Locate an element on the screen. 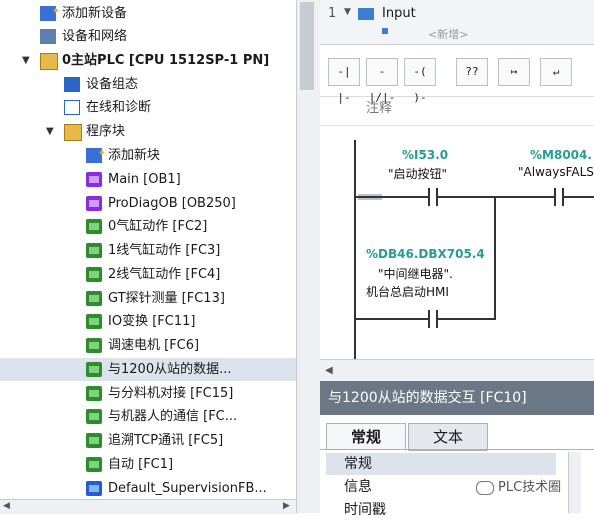 The width and height of the screenshot is (594, 521). tree-item-label: 0气缸动作 [FC2] is located at coordinates (158, 226).